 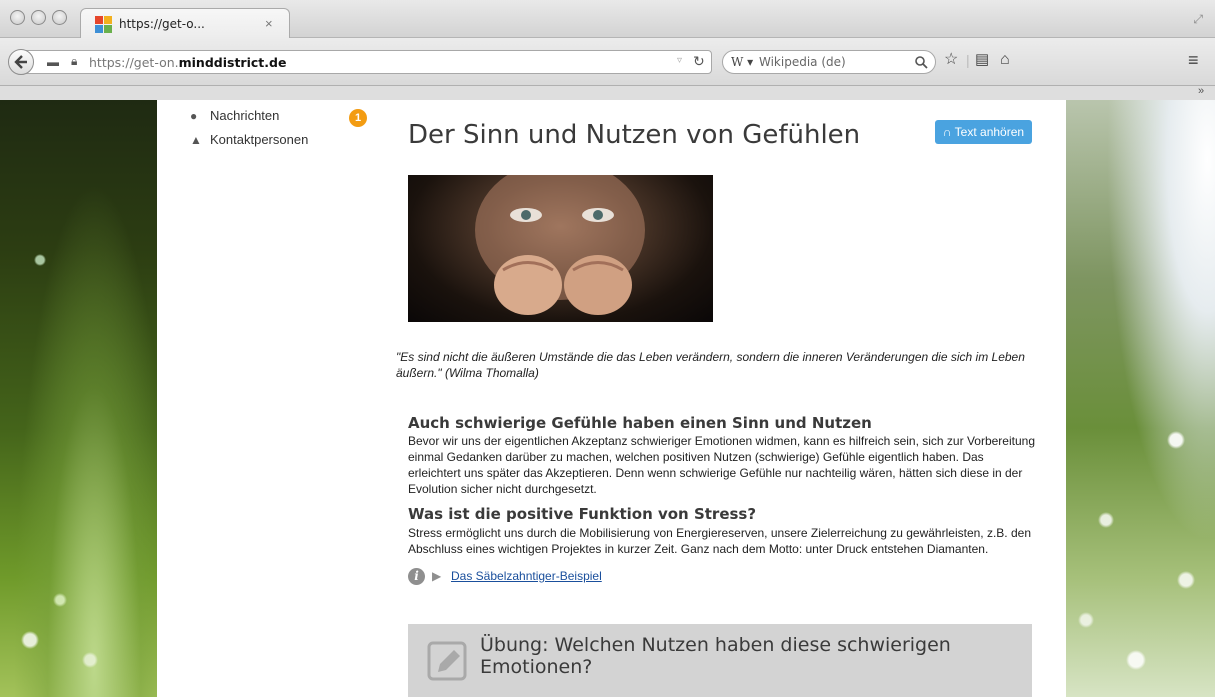 I want to click on url-text: https://get-on.minddistrict.de, so click(x=188, y=62).